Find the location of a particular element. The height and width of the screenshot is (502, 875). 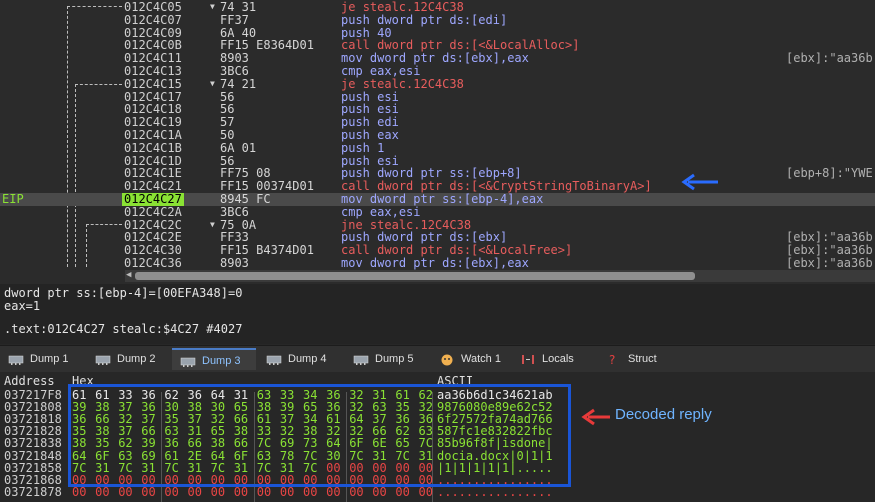

horizontal-scrollbar: ◀ is located at coordinates (500, 276).